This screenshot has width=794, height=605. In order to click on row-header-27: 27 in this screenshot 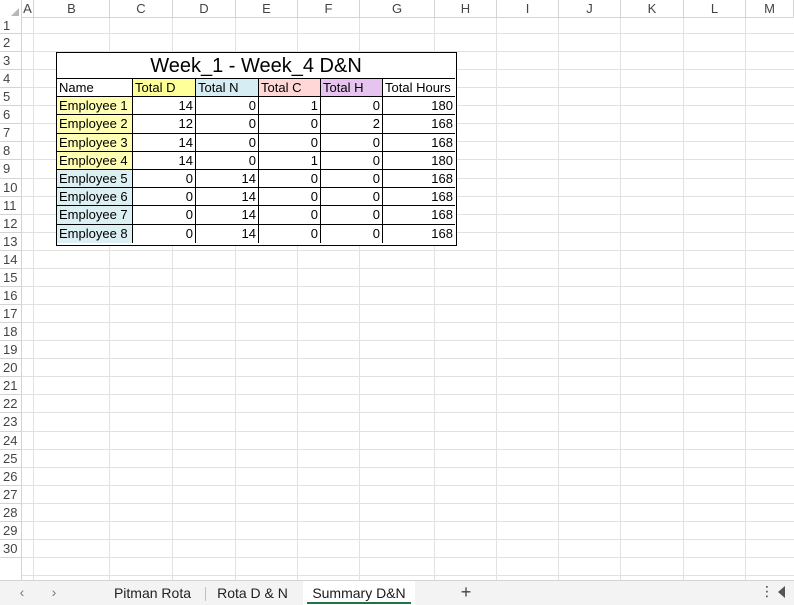, I will do `click(10, 495)`.